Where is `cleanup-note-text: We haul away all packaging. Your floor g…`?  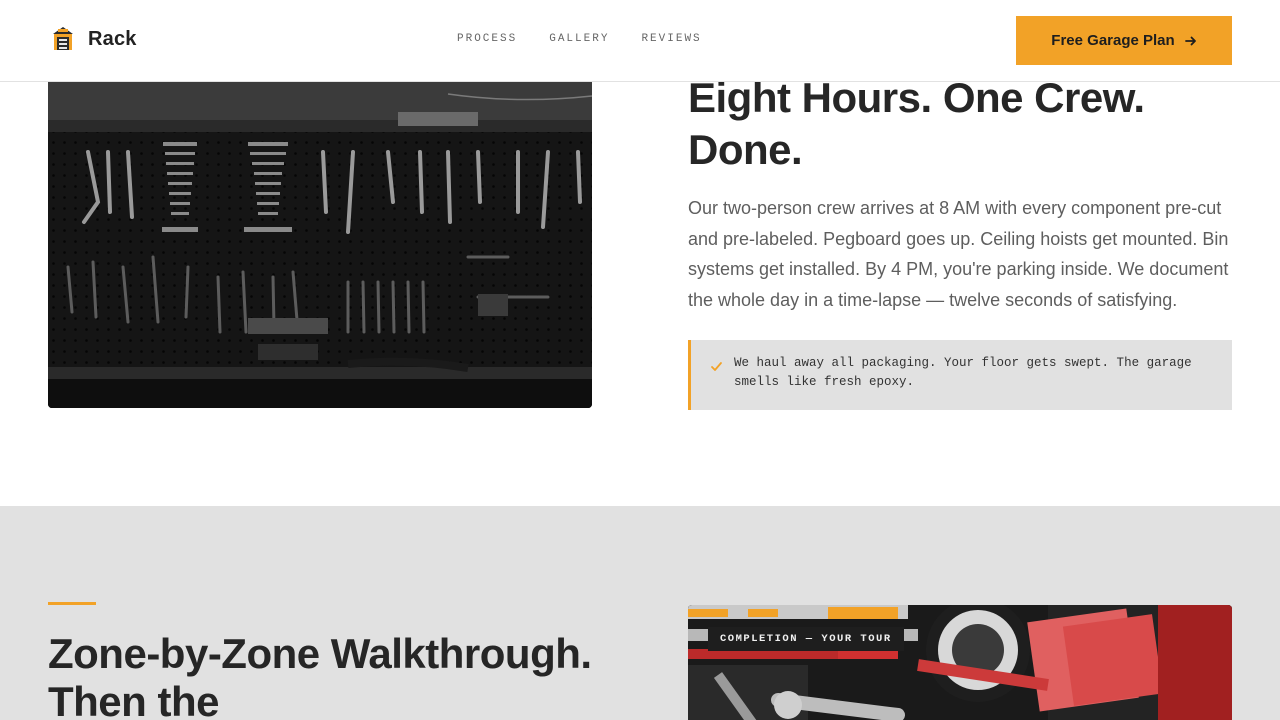
cleanup-note-text: We haul away all packaging. Your floor g… is located at coordinates (963, 372).